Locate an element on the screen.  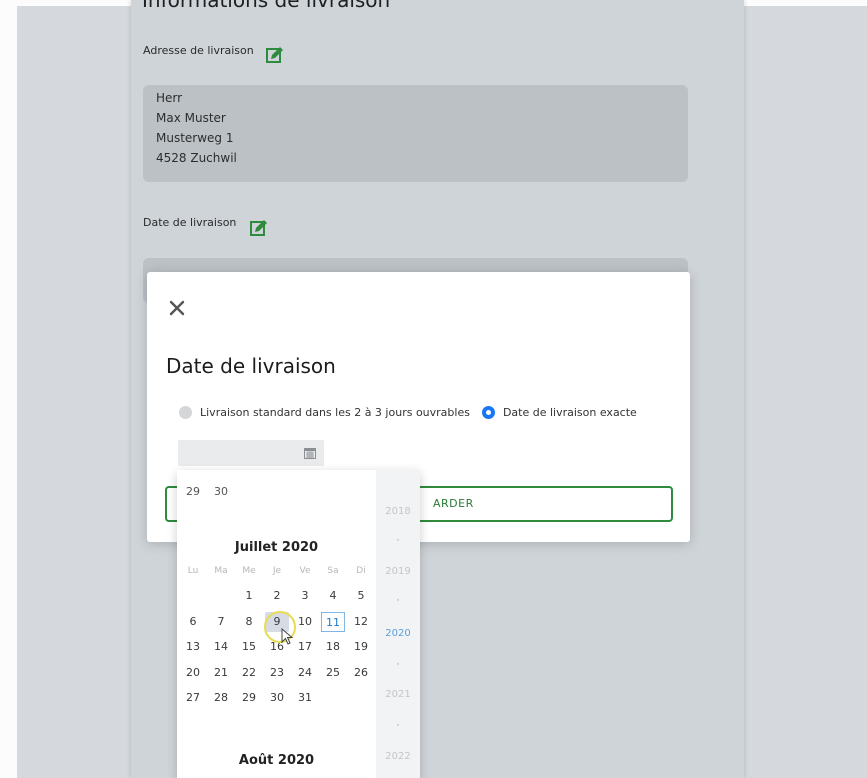
calendar-day: 7 is located at coordinates (221, 622).